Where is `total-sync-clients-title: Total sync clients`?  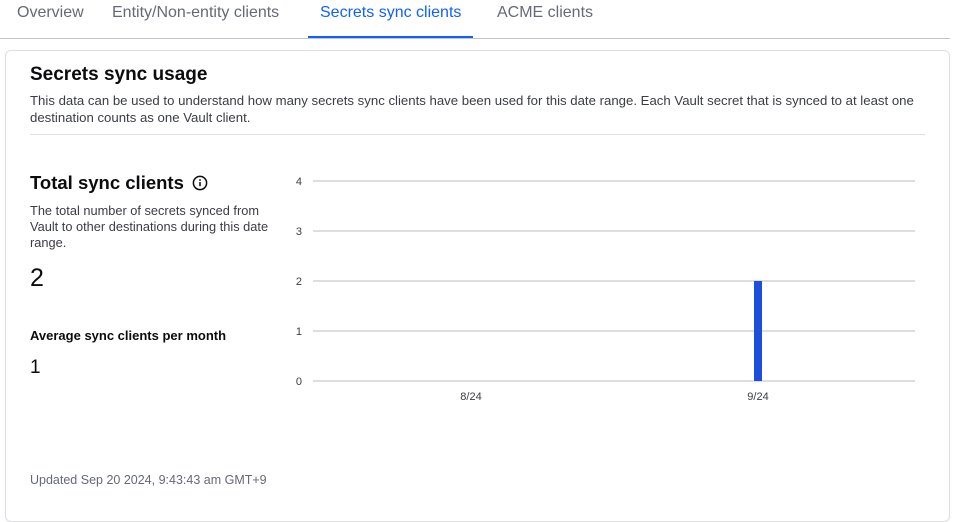
total-sync-clients-title: Total sync clients is located at coordinates (107, 182).